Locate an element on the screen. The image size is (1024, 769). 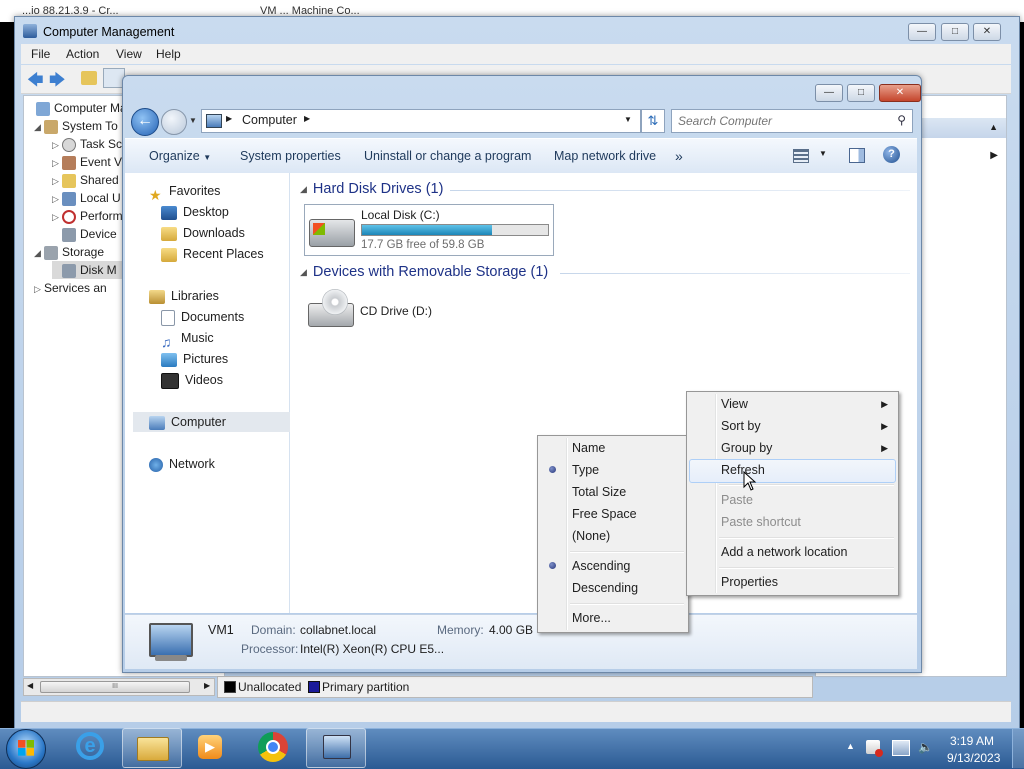
submenu-ascending: Ascending is located at coordinates (613, 566).